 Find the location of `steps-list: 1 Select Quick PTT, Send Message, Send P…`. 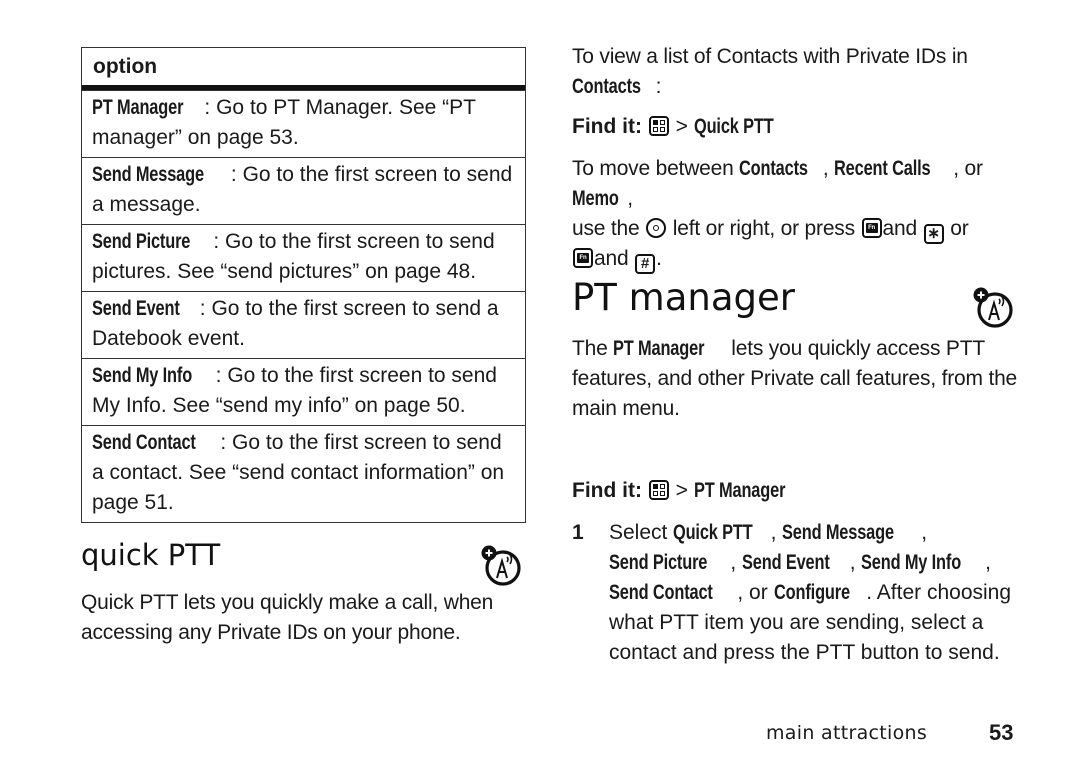

steps-list: 1 Select Quick PTT, Send Message, Send P… is located at coordinates (796, 593).